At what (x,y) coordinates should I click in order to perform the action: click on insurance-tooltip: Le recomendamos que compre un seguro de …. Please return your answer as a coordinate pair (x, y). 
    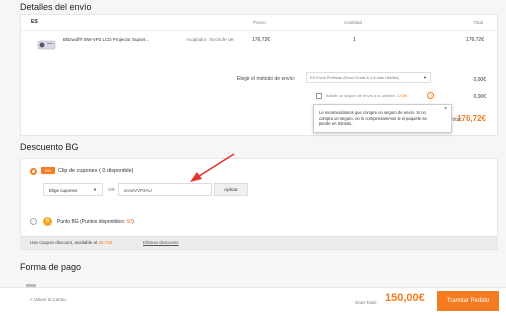
    Looking at the image, I should click on (382, 118).